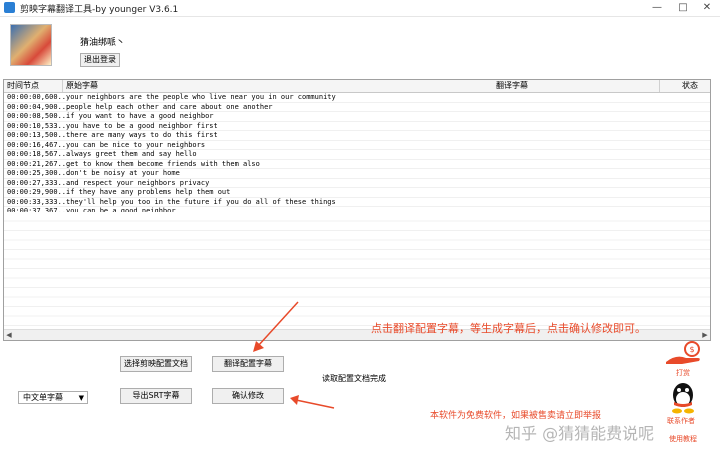 The height and width of the screenshot is (458, 720). What do you see at coordinates (683, 373) in the screenshot?
I see `donate-label: 打赏` at bounding box center [683, 373].